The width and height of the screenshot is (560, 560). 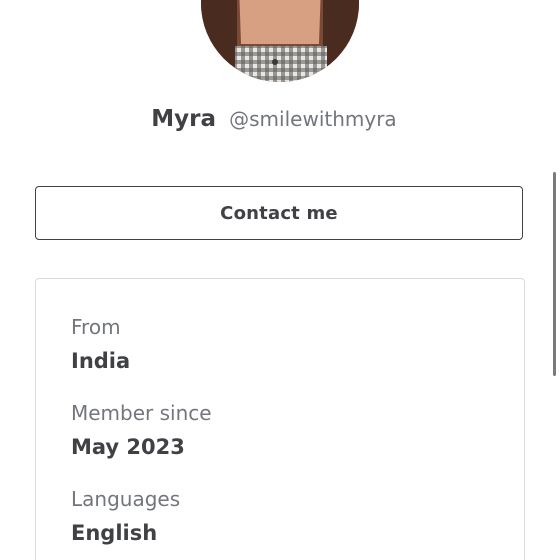 I want to click on avatar, so click(x=280, y=41).